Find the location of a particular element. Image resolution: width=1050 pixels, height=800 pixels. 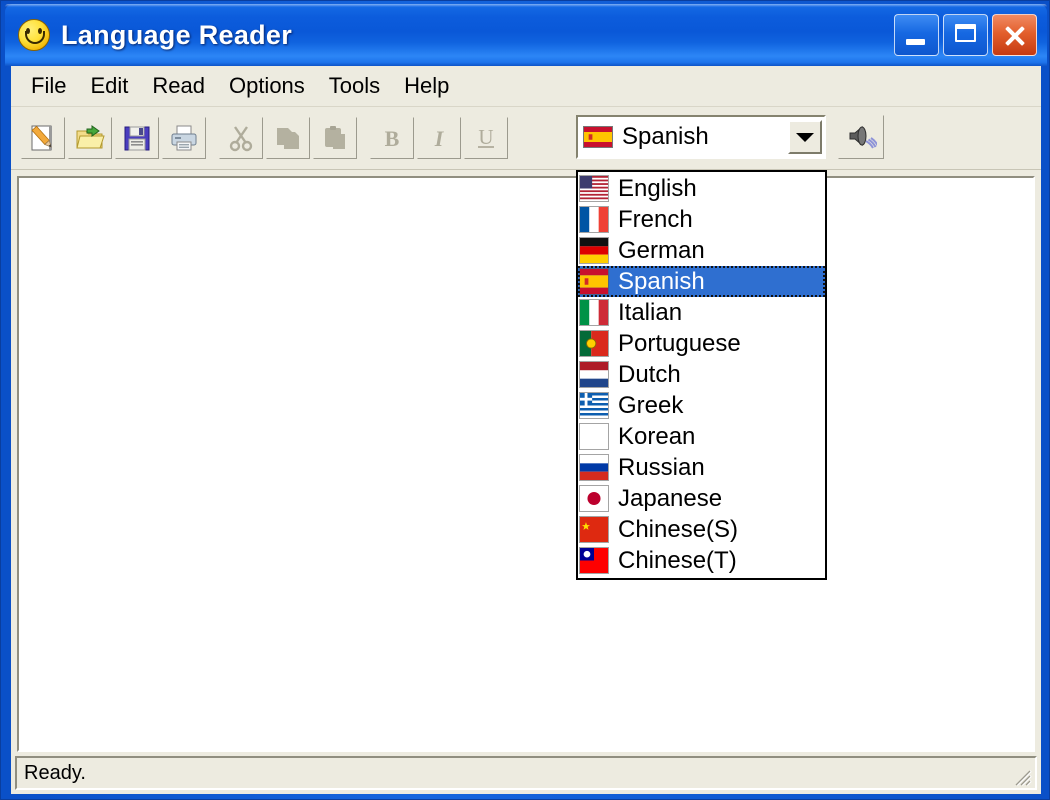

chevron-down-icon is located at coordinates (805, 137).